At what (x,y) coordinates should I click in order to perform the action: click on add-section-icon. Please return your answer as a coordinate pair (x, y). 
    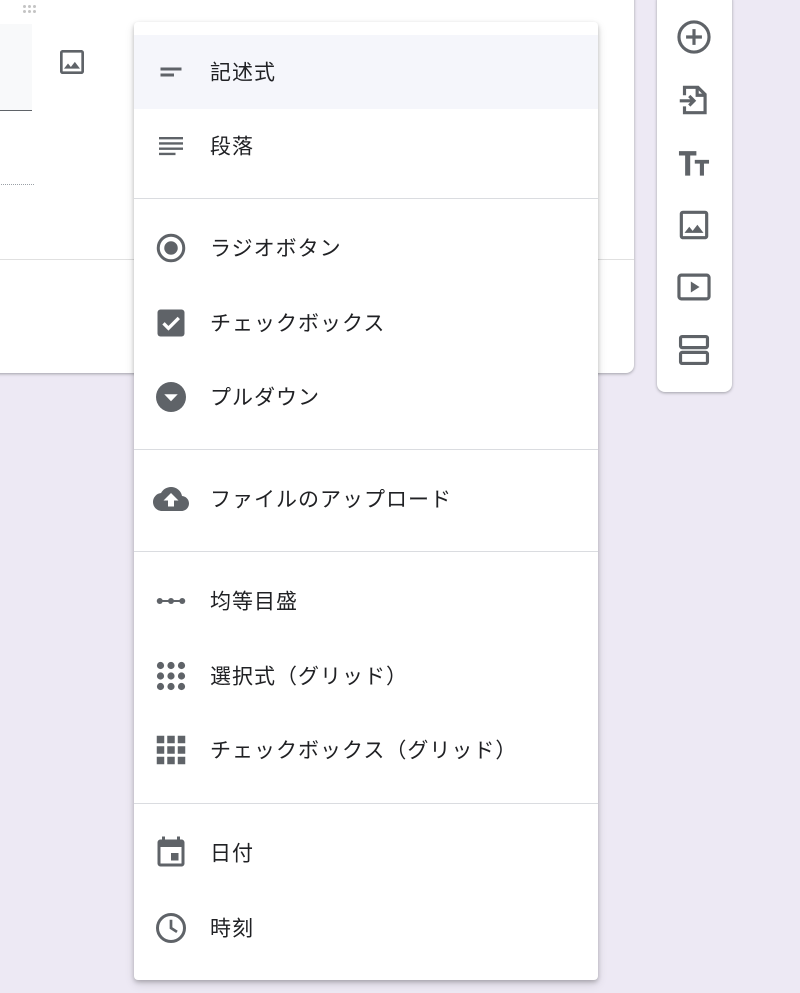
    Looking at the image, I should click on (694, 350).